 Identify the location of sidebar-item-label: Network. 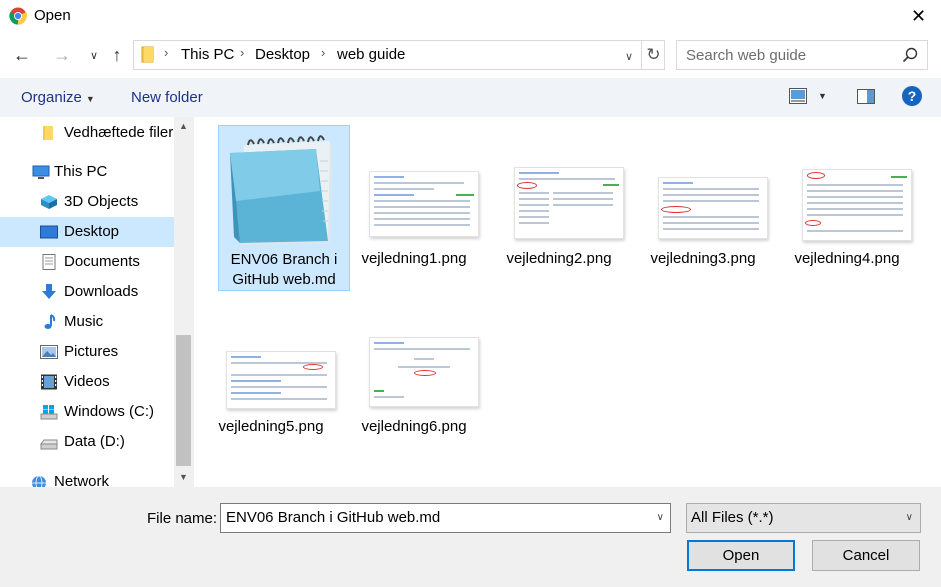
(82, 480).